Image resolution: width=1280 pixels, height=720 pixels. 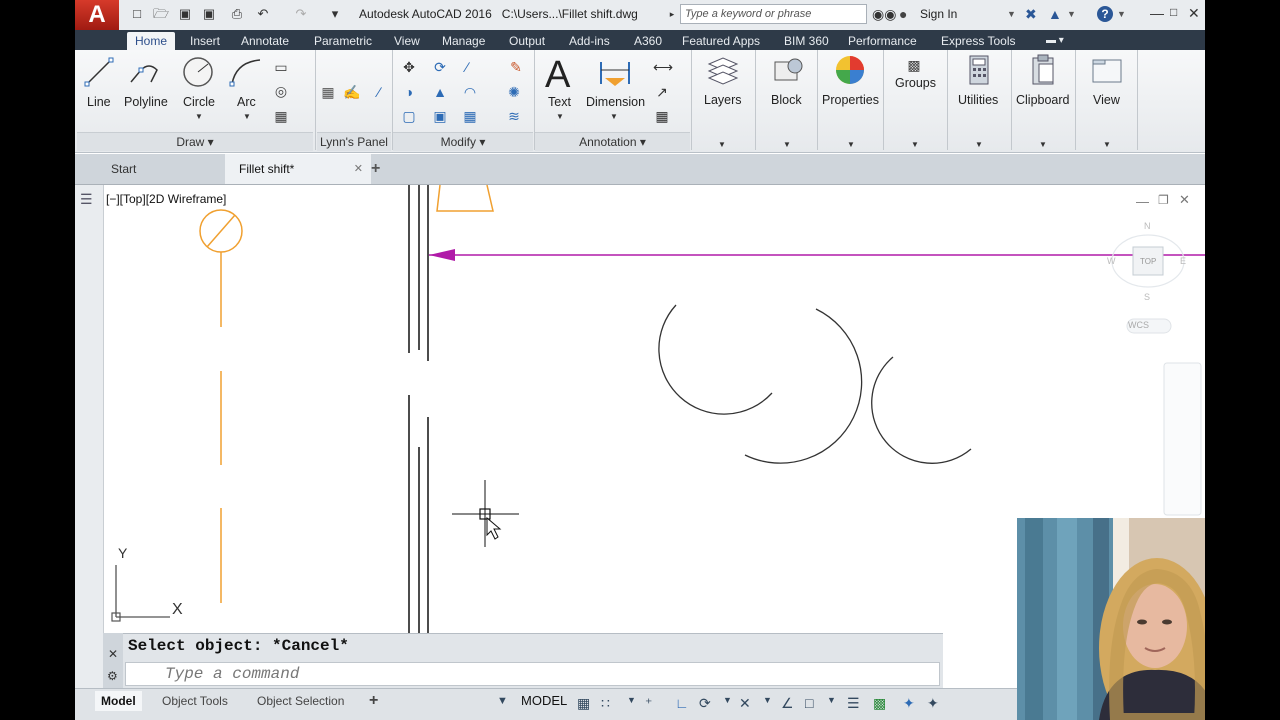 I want to click on copy-icon: ◑, so click(x=409, y=92).